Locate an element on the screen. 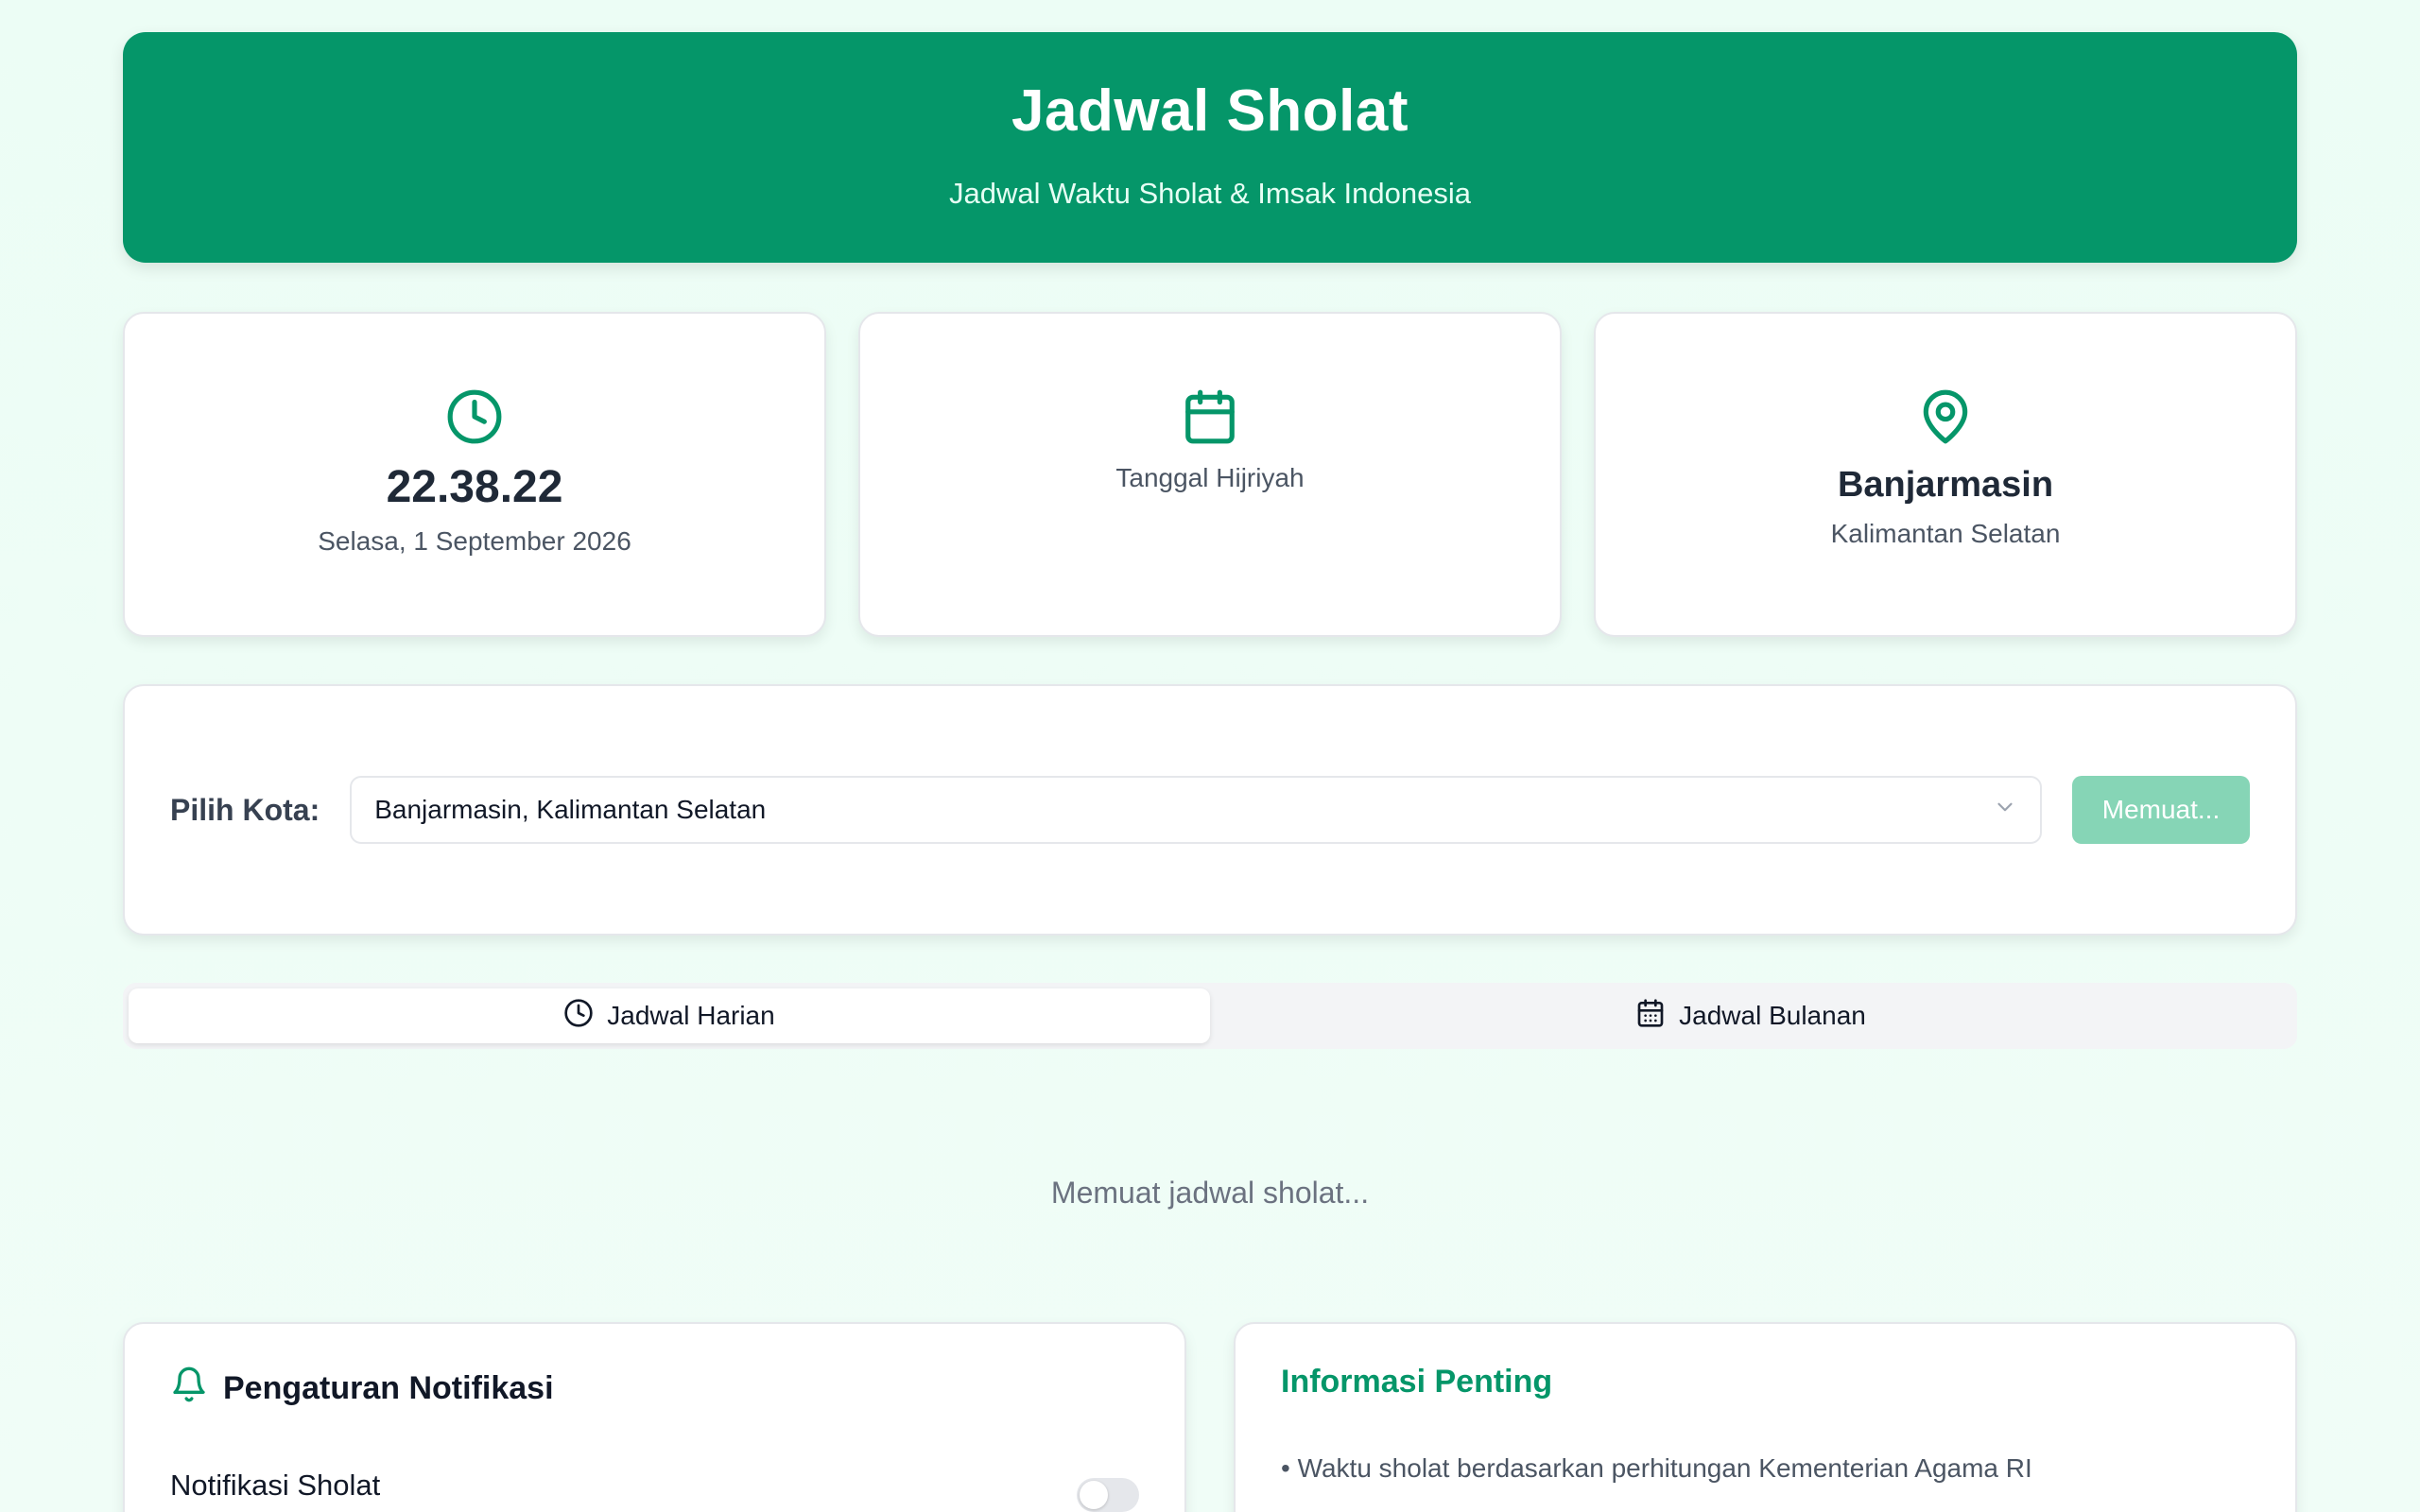  notification-settings-title: Pengaturan Notifikasi is located at coordinates (389, 1388).